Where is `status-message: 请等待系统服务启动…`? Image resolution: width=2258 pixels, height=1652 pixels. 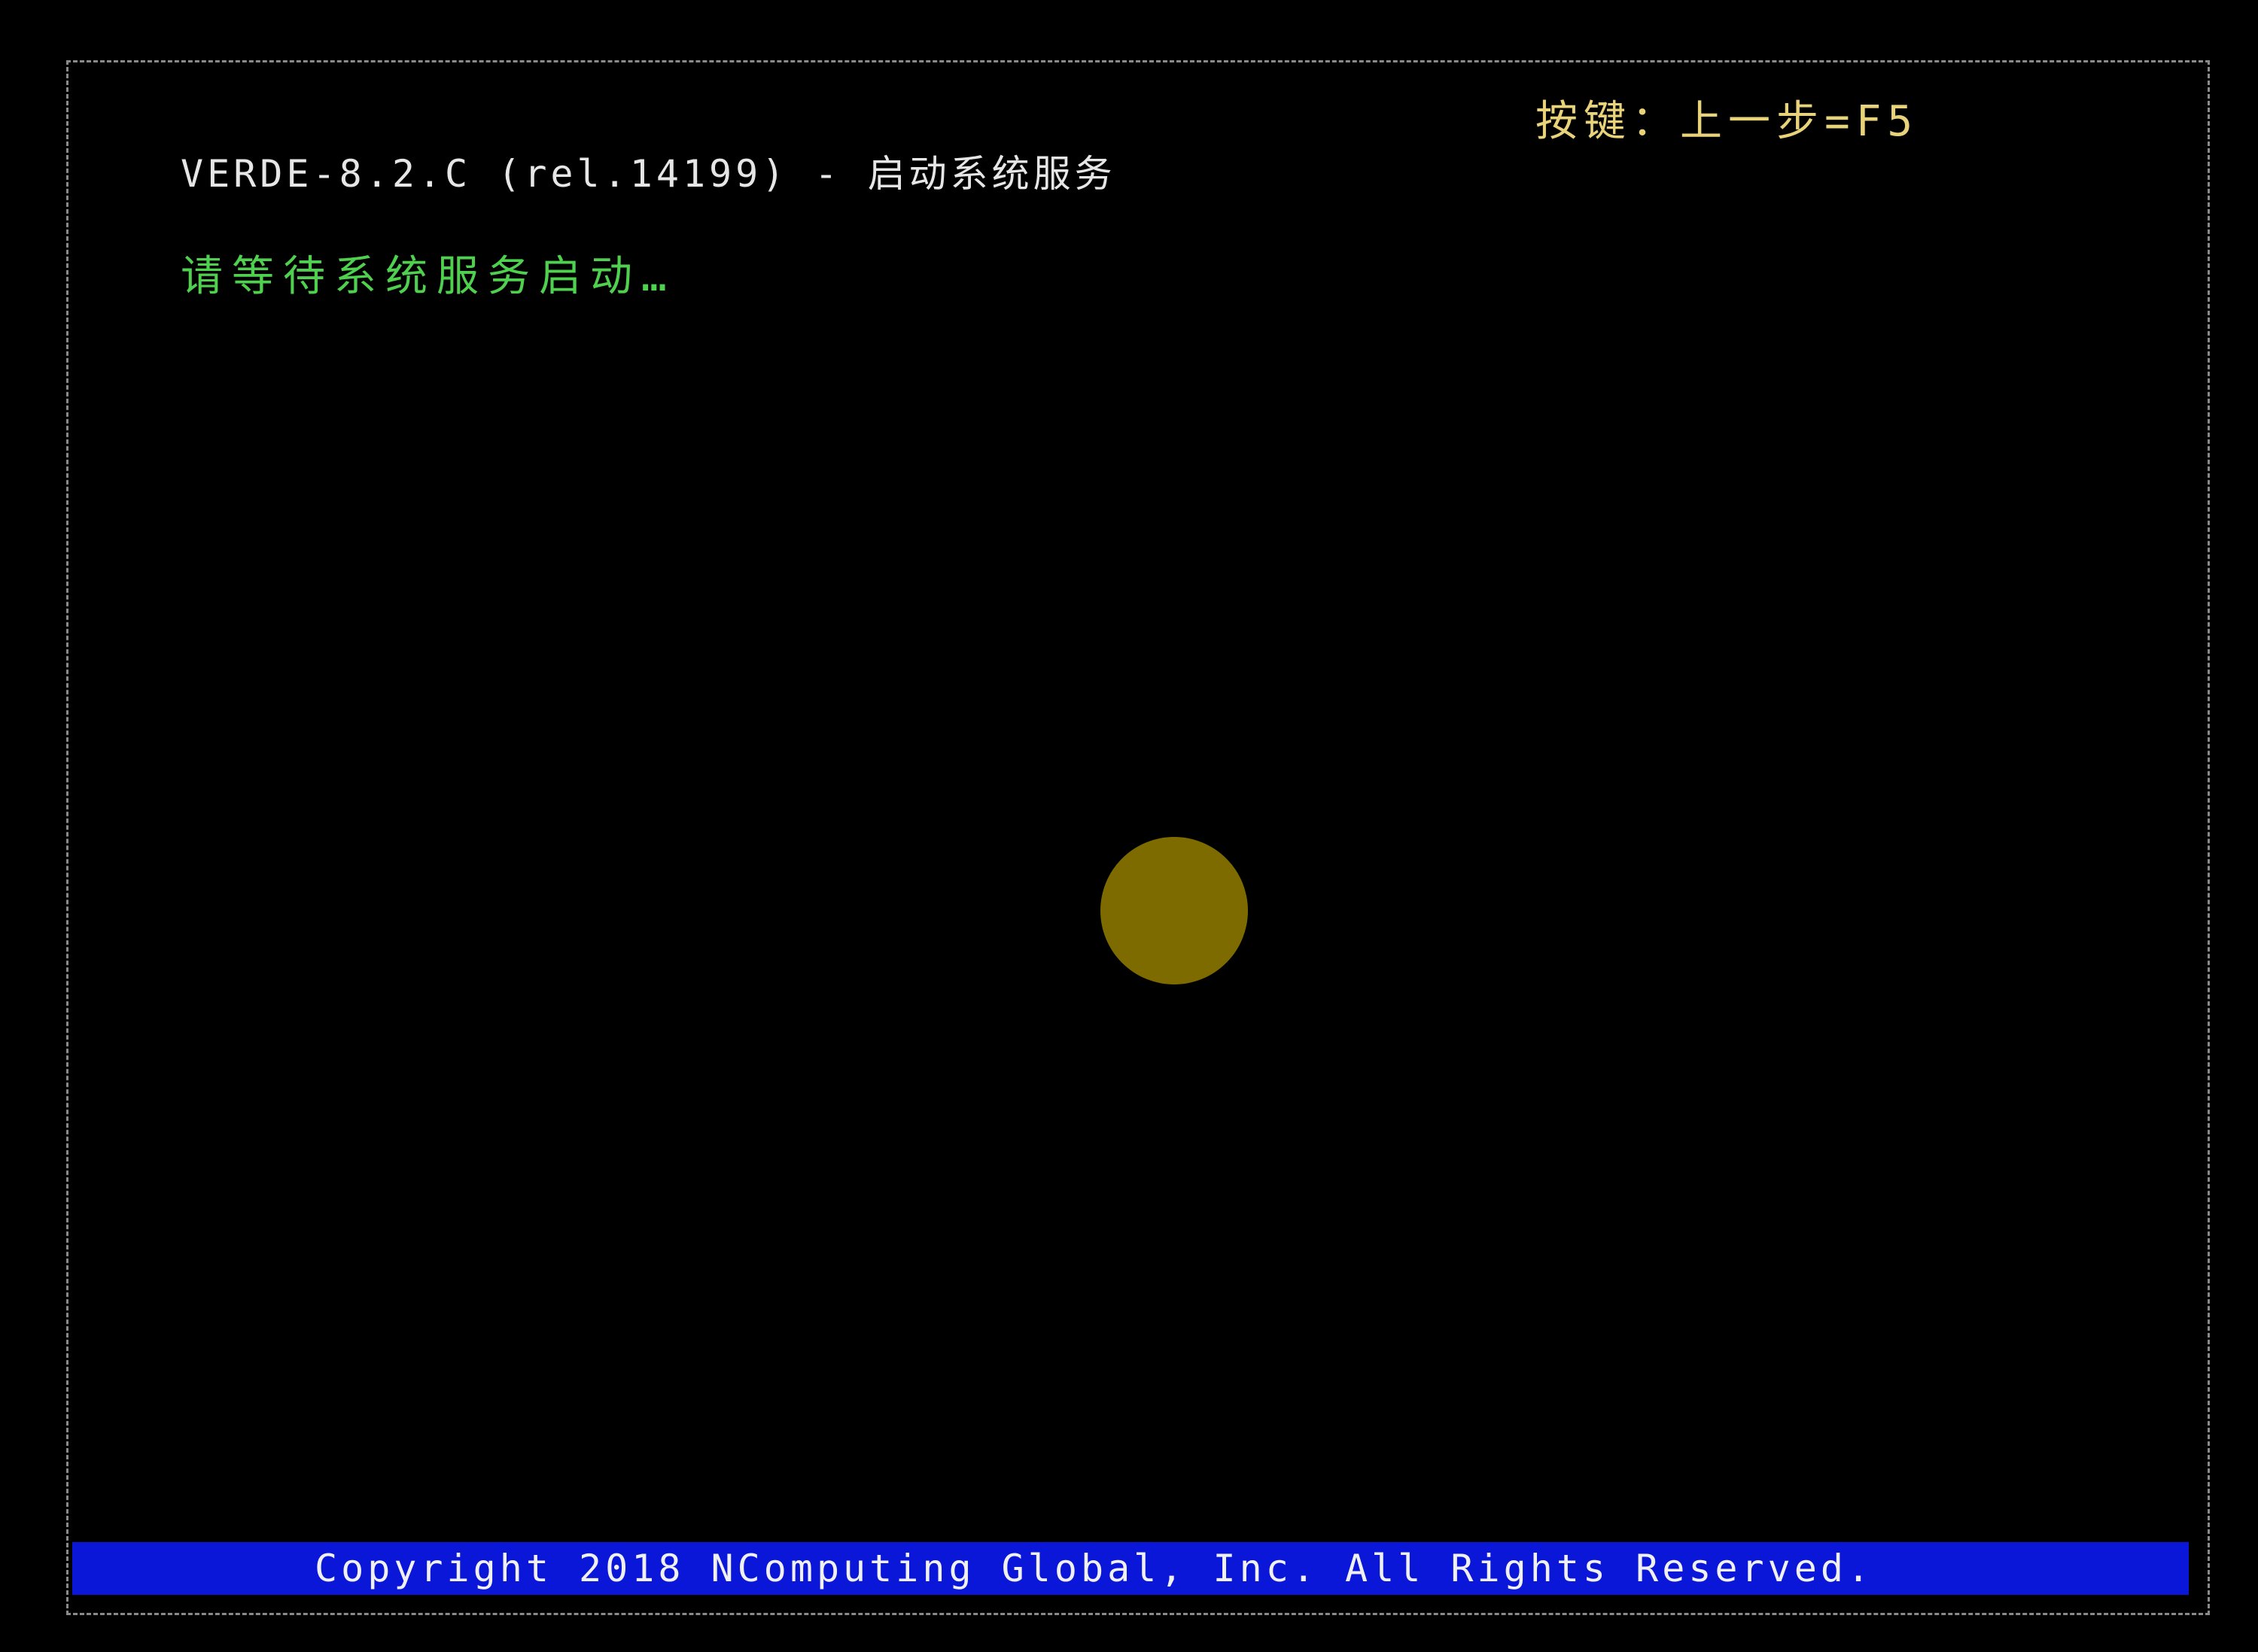 status-message: 请等待系统服务启动… is located at coordinates (428, 277).